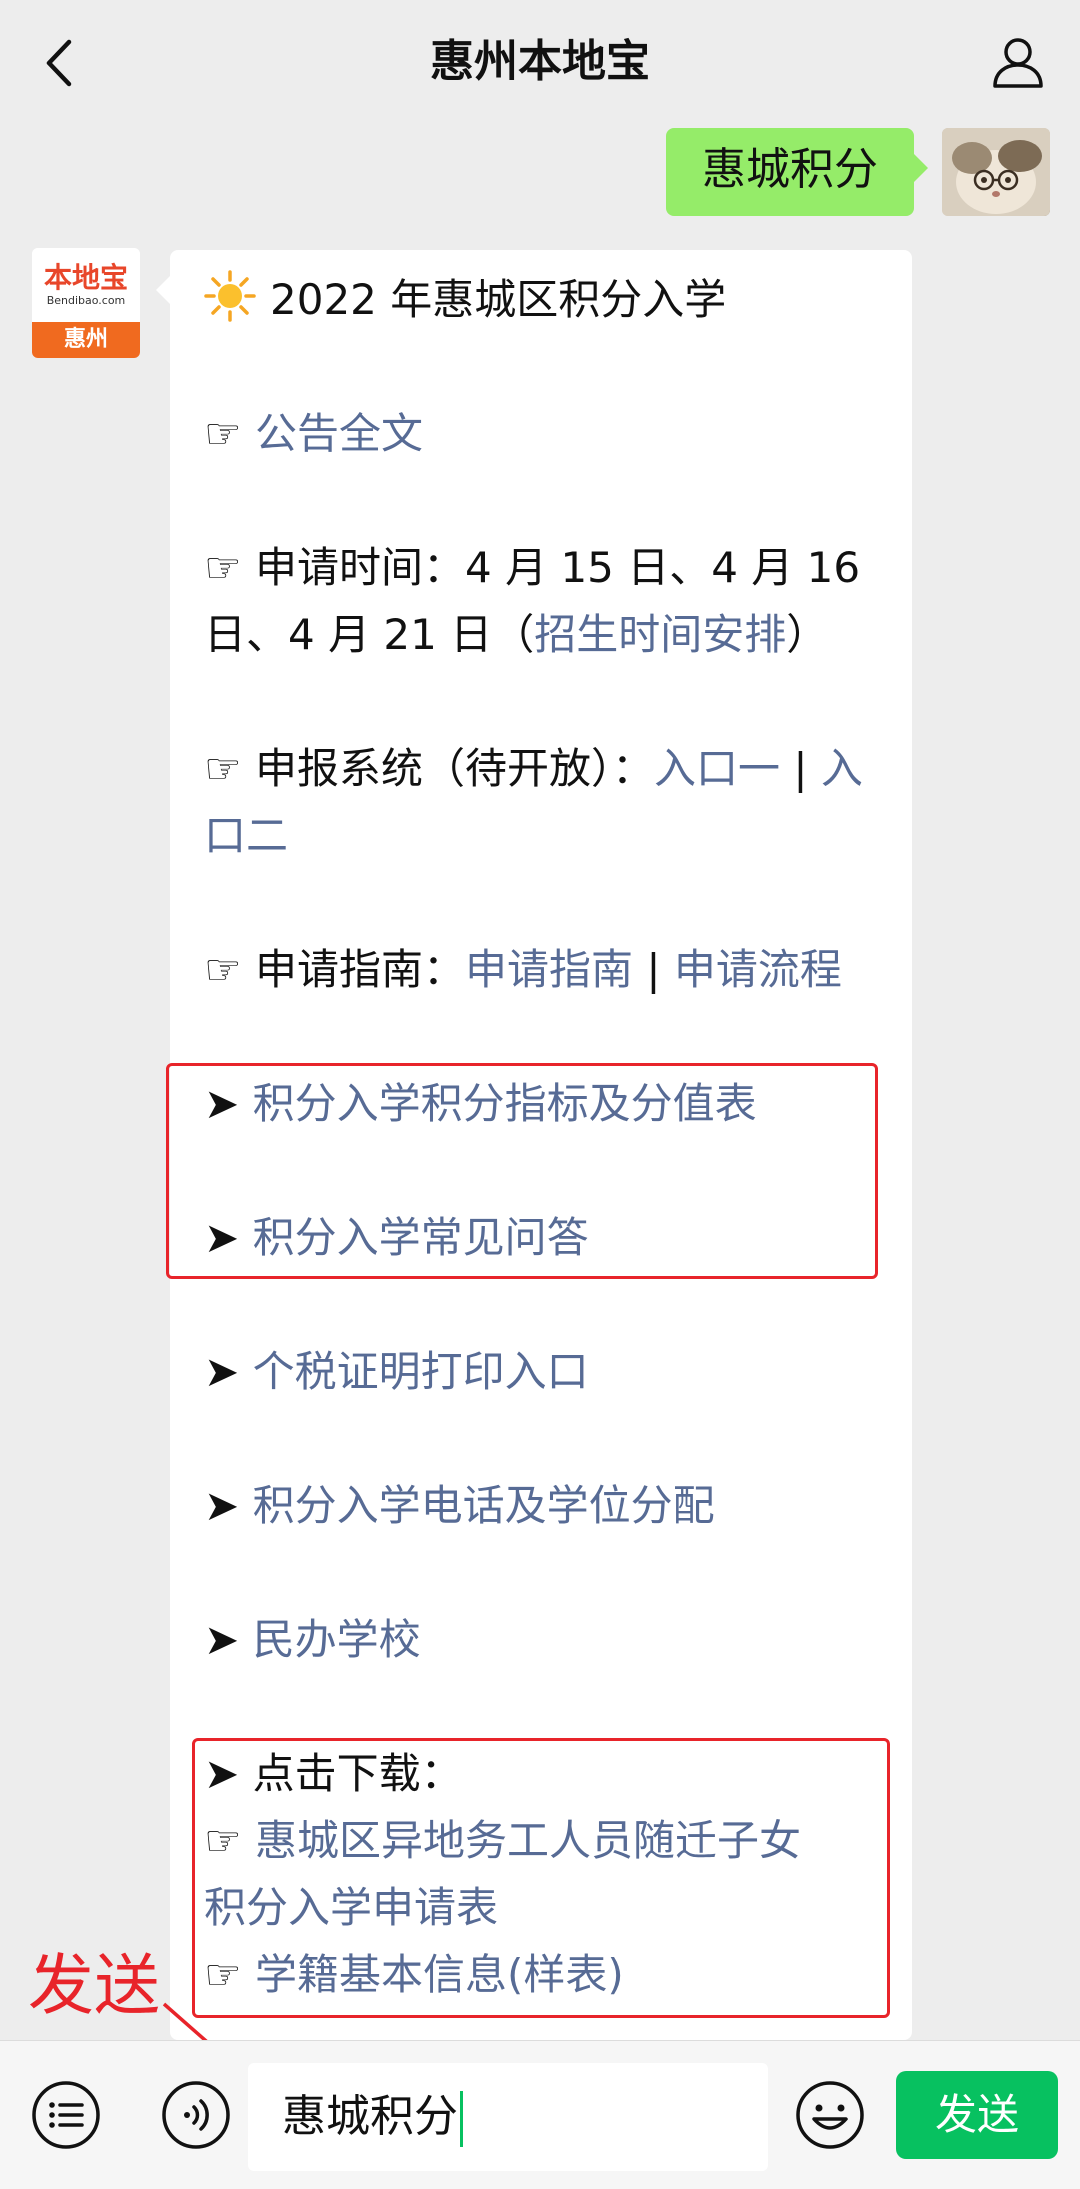 This screenshot has width=1080, height=2189. What do you see at coordinates (421, 1371) in the screenshot?
I see `item-link-tax: 个税证明打印入口` at bounding box center [421, 1371].